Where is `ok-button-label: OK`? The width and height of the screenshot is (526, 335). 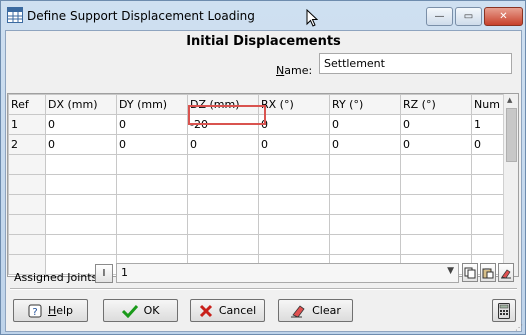
ok-button-label: OK is located at coordinates (151, 310).